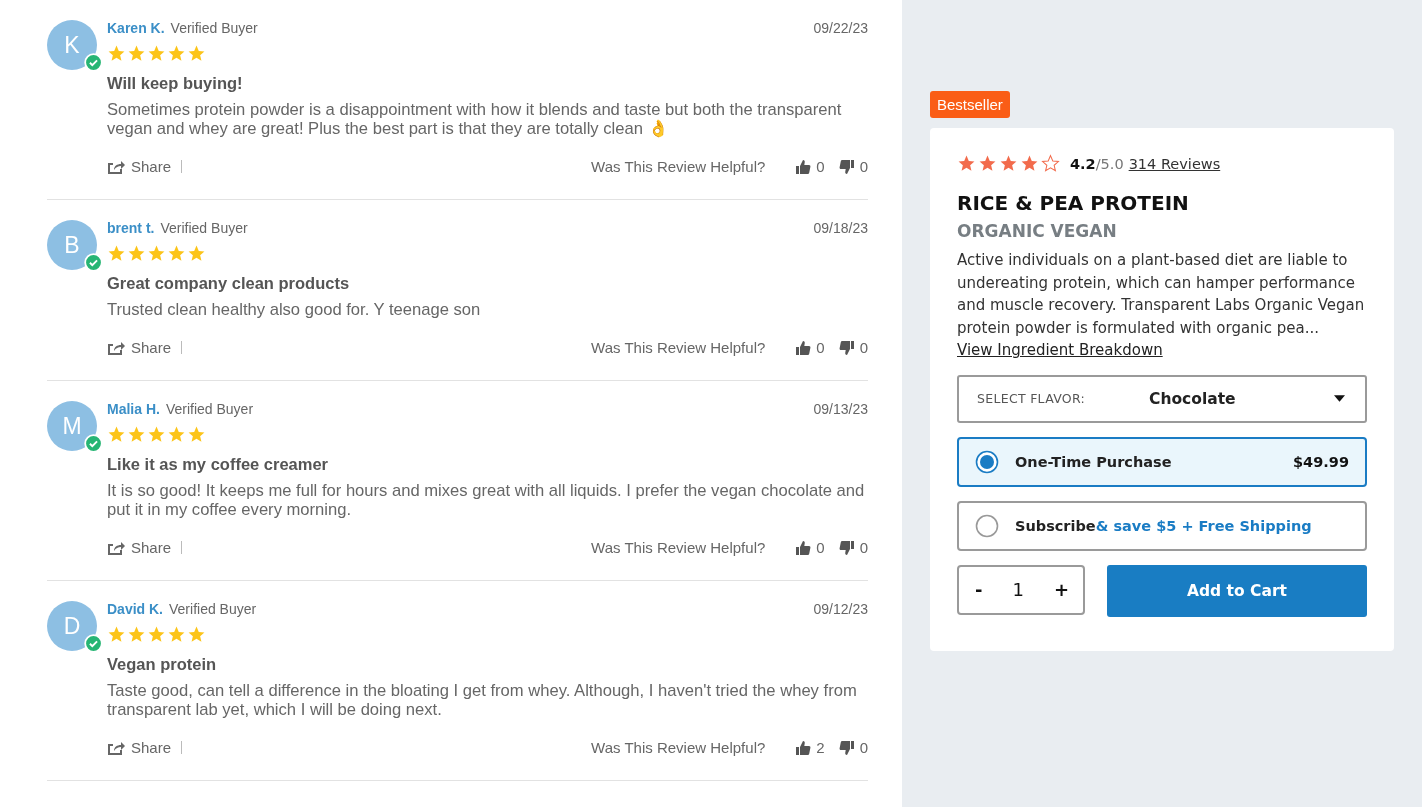 This screenshot has height=807, width=1422. I want to click on review-title: Great company clean products, so click(229, 283).